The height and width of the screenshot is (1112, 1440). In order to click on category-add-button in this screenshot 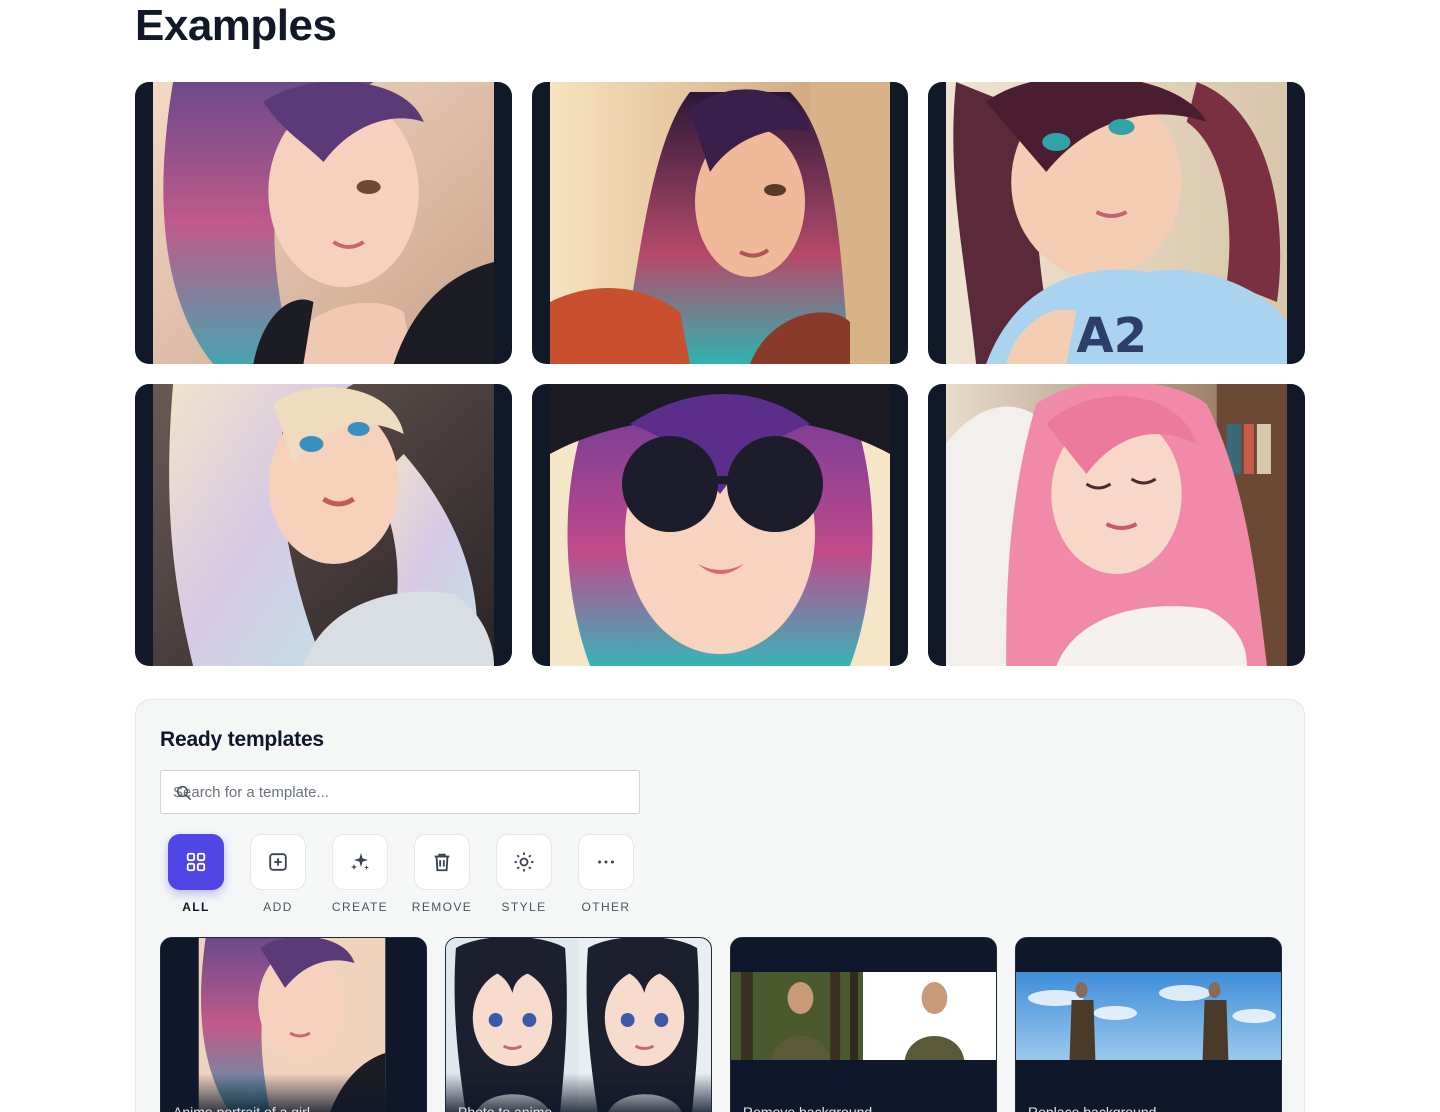, I will do `click(278, 862)`.